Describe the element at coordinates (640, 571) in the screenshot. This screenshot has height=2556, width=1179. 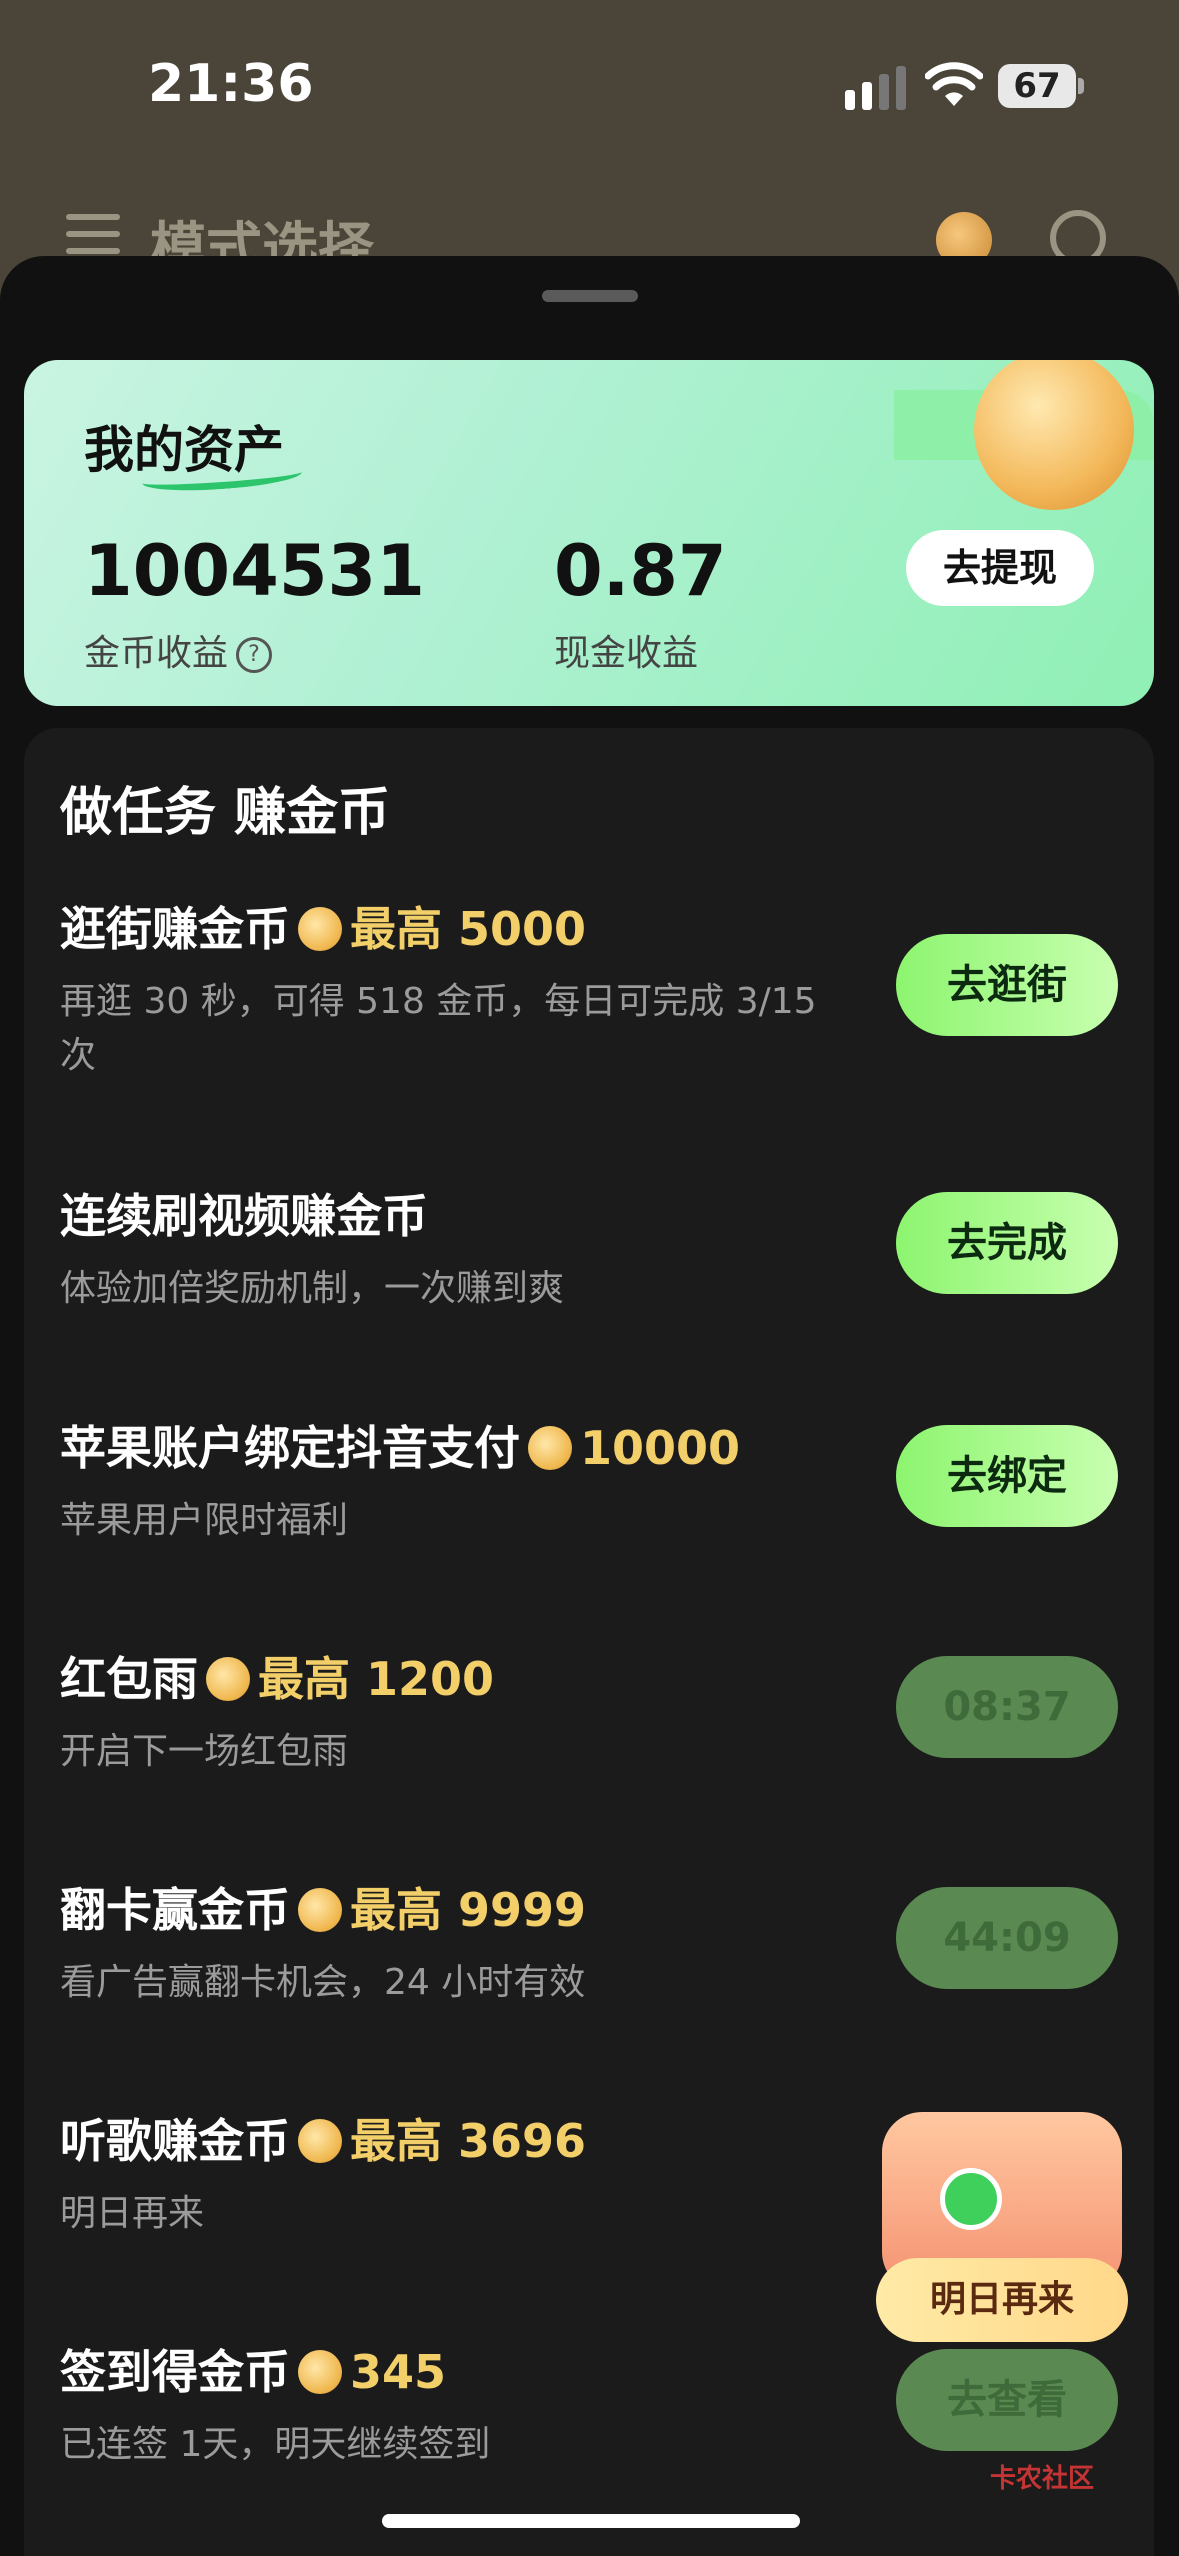
I see `cash-balance: 0.87` at that location.